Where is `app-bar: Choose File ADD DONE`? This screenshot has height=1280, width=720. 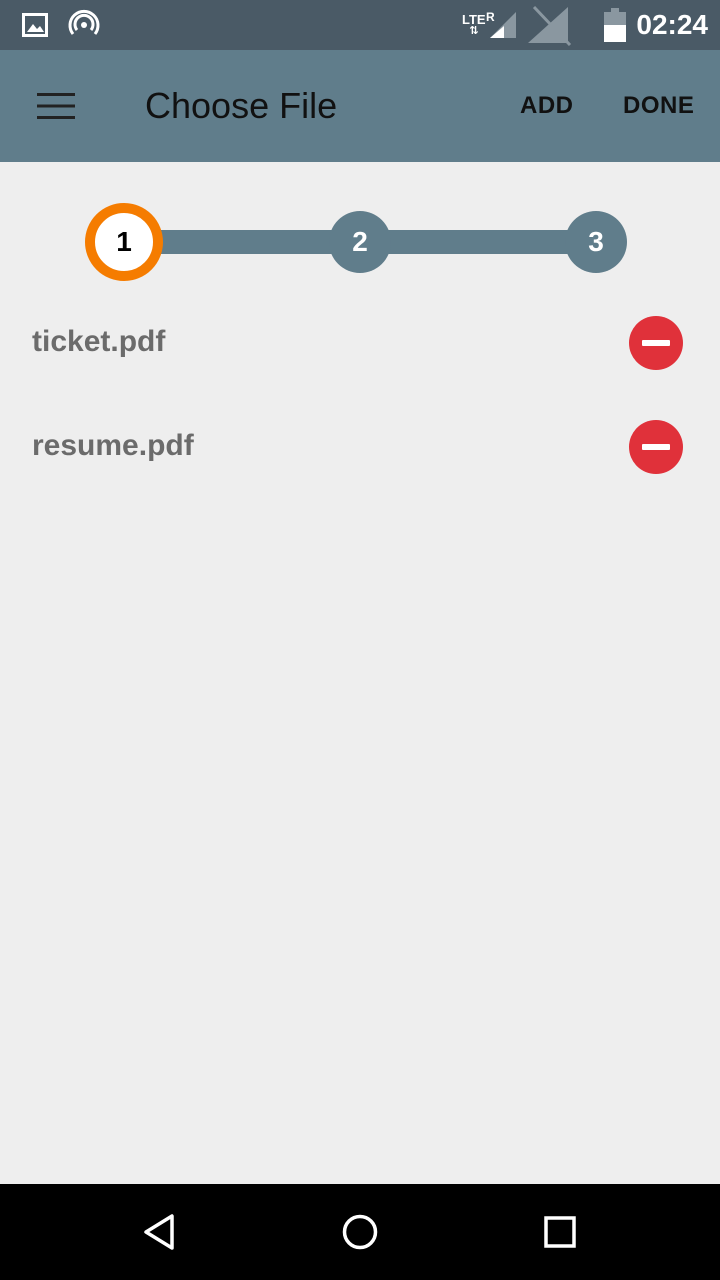 app-bar: Choose File ADD DONE is located at coordinates (360, 106).